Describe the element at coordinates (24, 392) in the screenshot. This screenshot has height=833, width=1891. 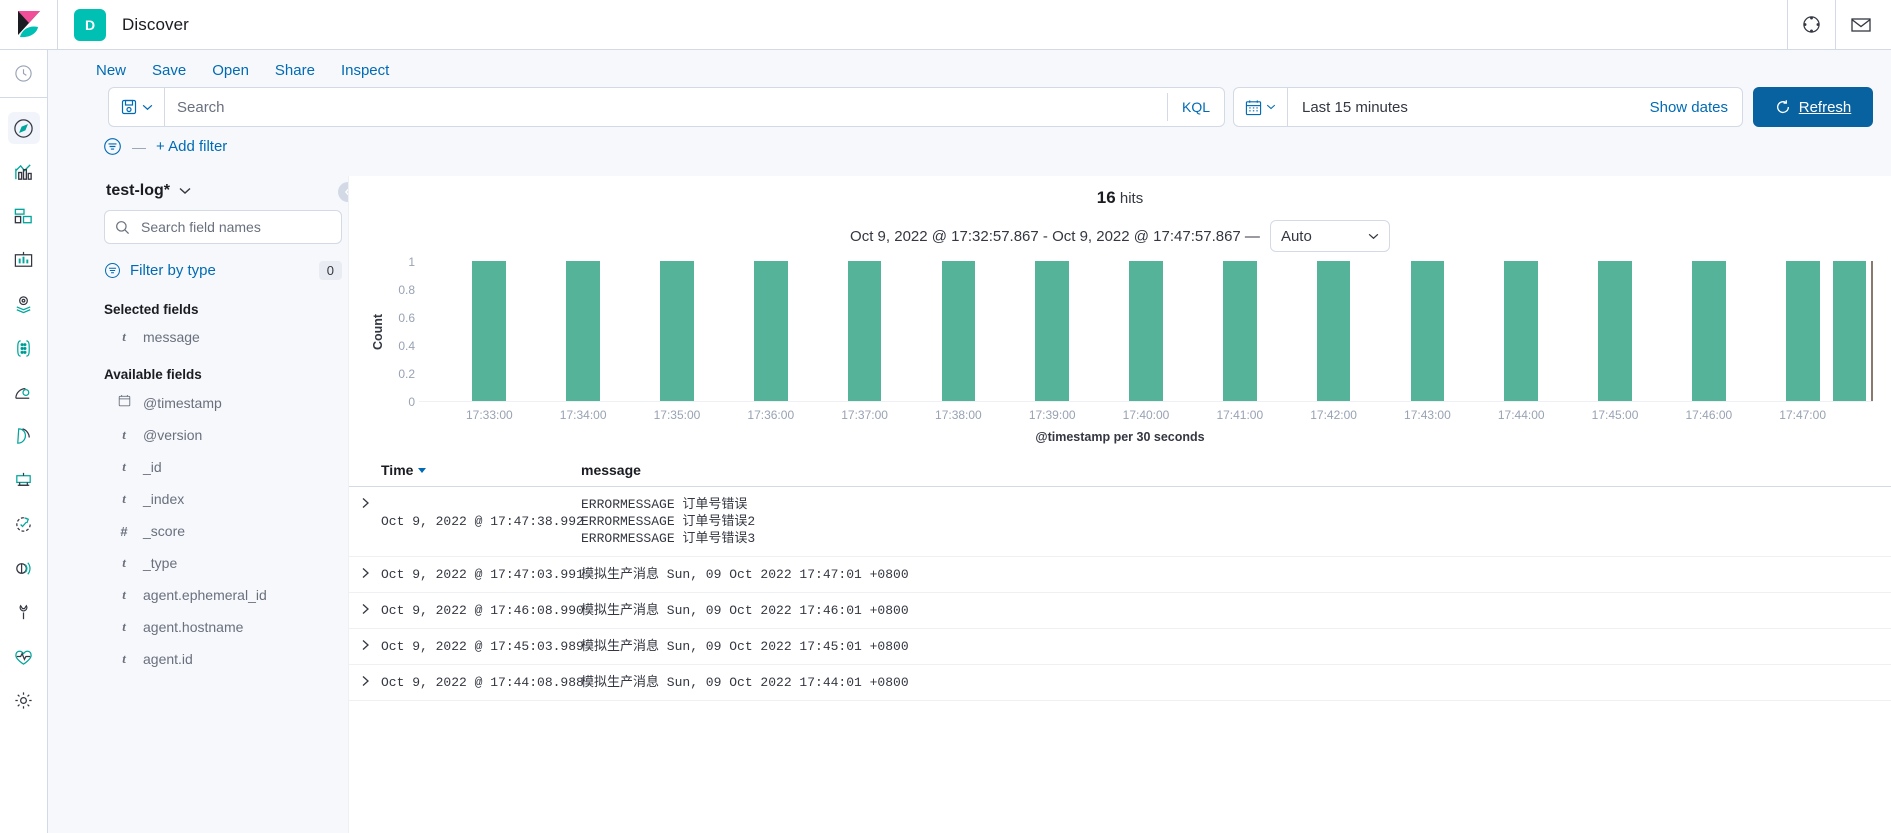
I see `sidebar-item-infrastructure` at that location.